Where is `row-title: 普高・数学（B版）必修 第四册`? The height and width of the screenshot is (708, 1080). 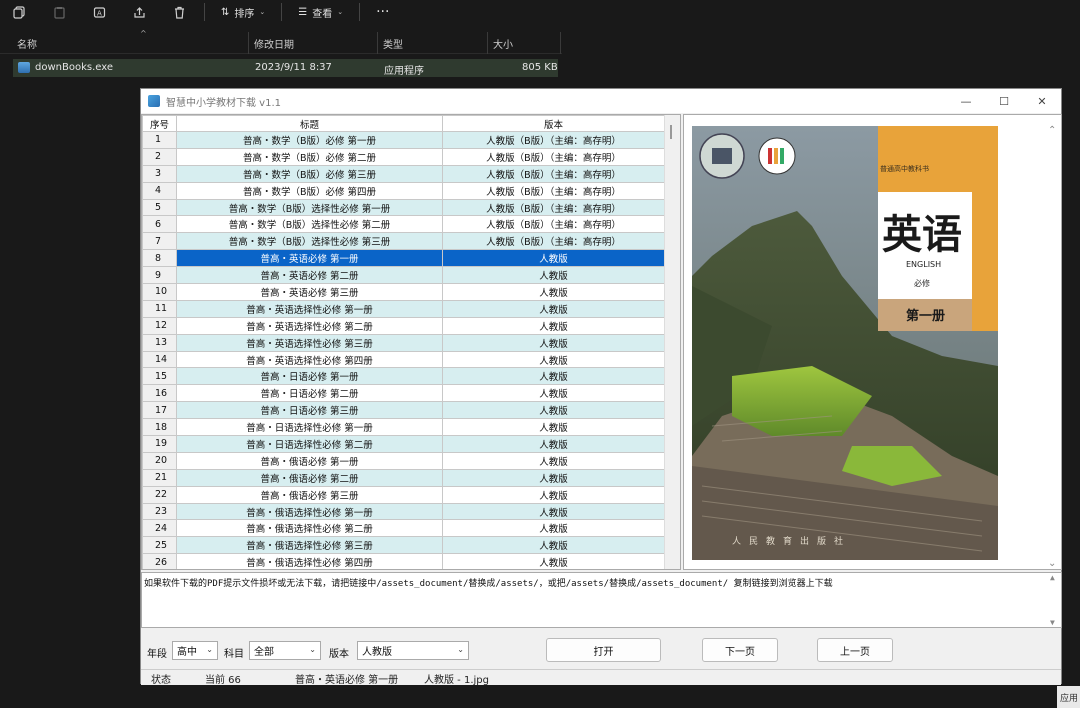 row-title: 普高・数学（B版）必修 第四册 is located at coordinates (309, 190).